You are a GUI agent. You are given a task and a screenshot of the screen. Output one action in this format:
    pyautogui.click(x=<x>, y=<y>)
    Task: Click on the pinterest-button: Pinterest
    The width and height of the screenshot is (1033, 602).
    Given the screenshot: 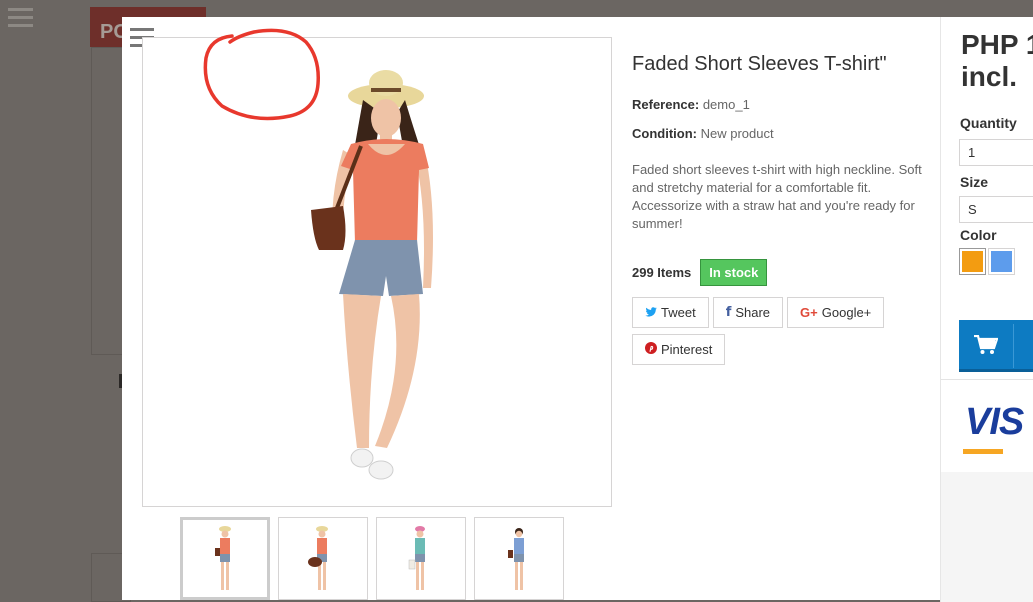 What is the action you would take?
    pyautogui.click(x=679, y=349)
    